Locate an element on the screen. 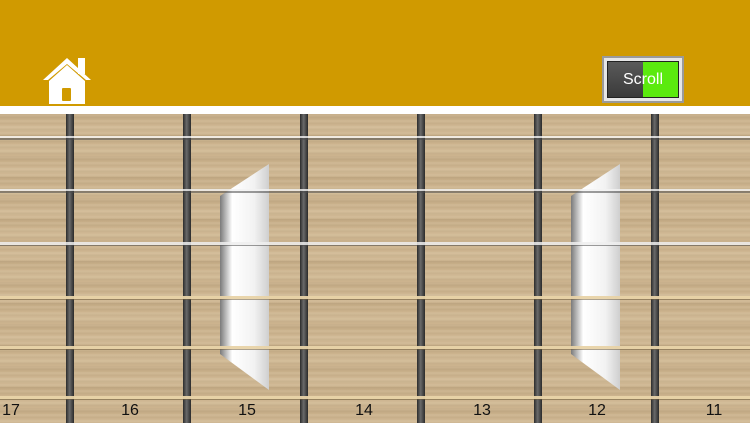 This screenshot has width=750, height=423. fret-number: 16 is located at coordinates (130, 410).